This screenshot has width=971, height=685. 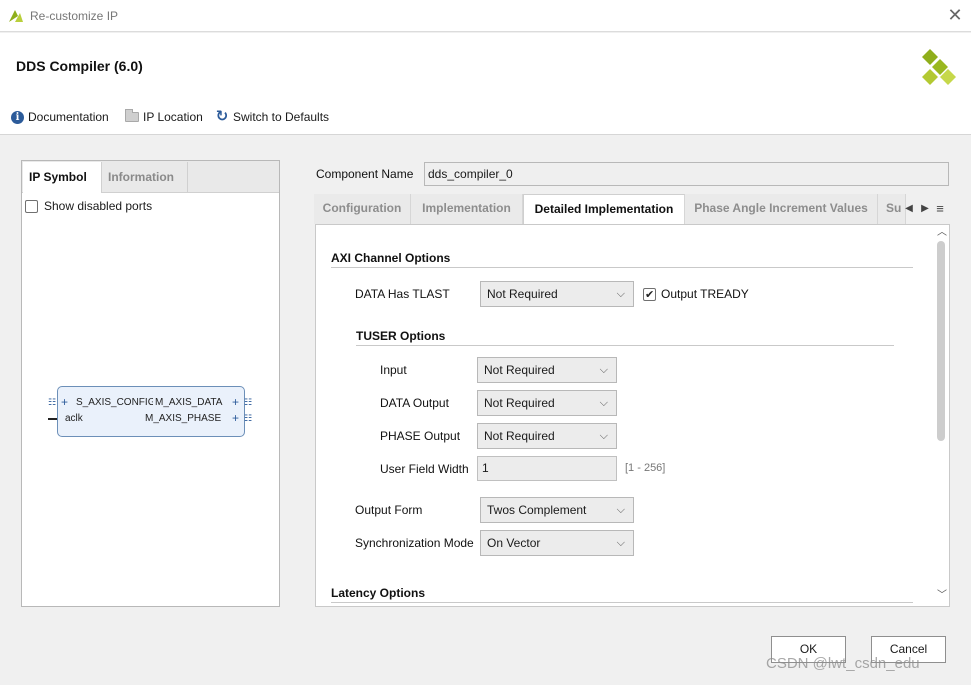 I want to click on tab-scroll-right-icon: ▶, so click(x=925, y=209).